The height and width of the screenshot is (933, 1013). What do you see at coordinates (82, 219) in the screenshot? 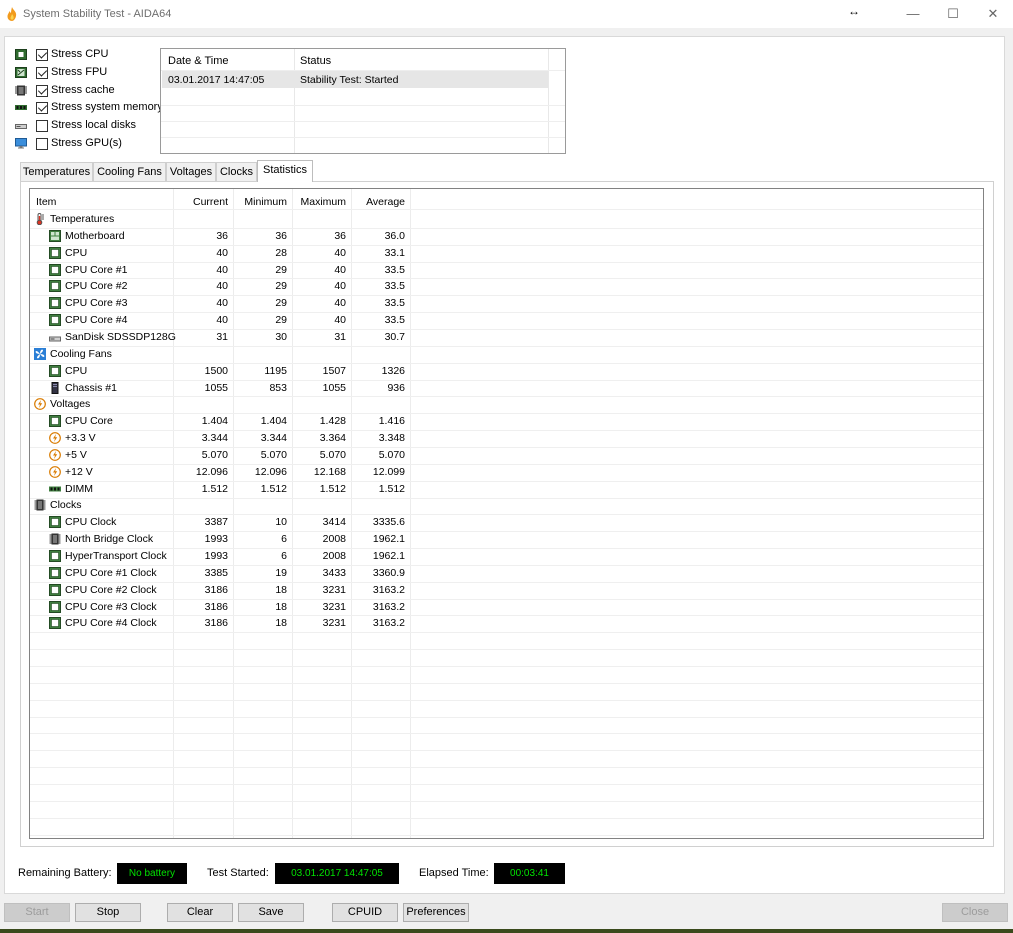
I see `group-label: Temperatures` at bounding box center [82, 219].